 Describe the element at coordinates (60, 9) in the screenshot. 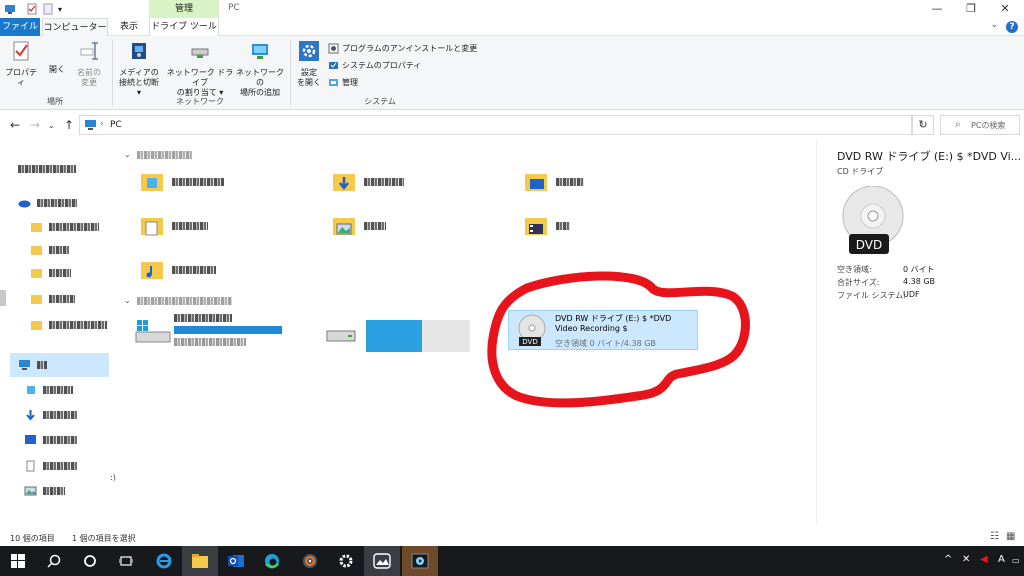

I see `quick-access-dropdown-icon: ▾` at that location.